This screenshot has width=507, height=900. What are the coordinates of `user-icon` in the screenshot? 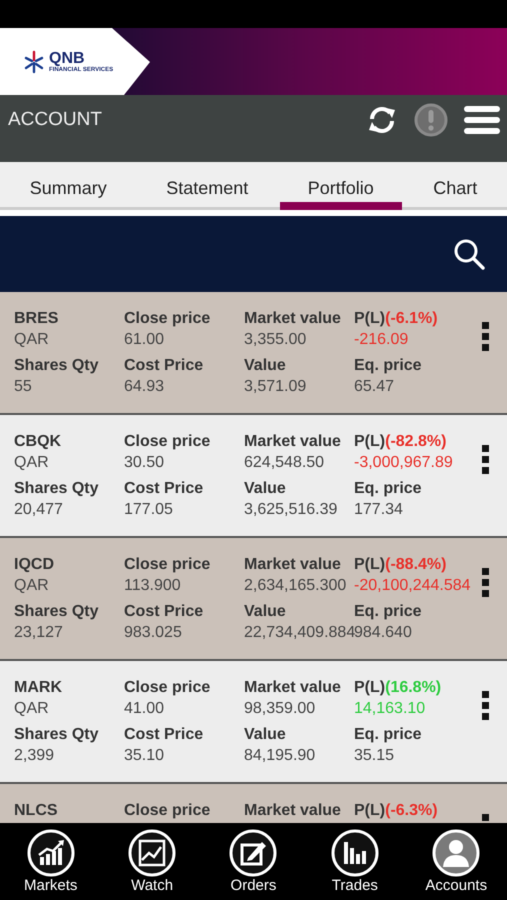 It's located at (456, 852).